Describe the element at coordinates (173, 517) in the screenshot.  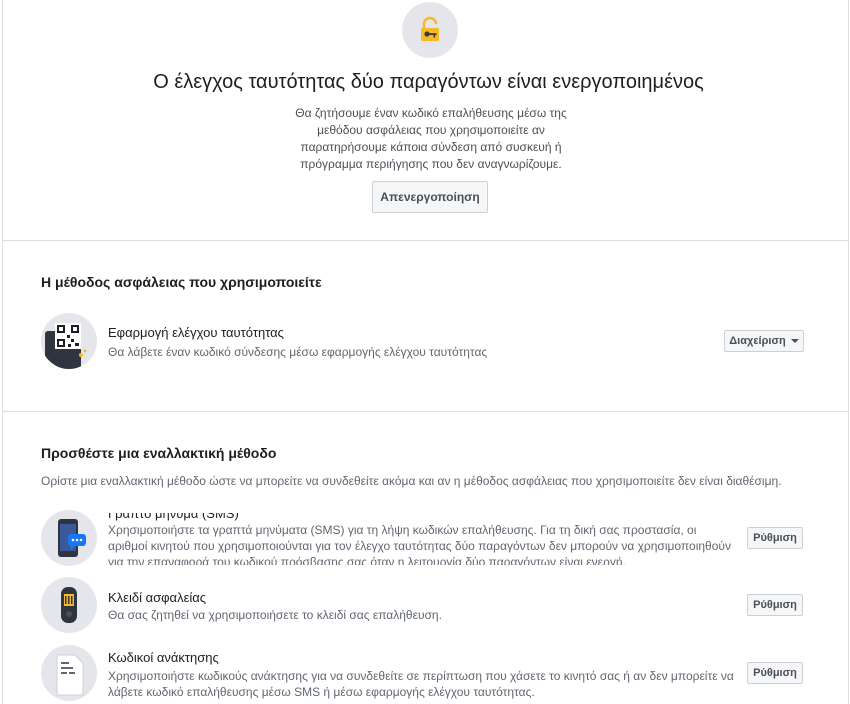
I see `sms-title: Γραπτό μήνυμα (SMS)` at that location.